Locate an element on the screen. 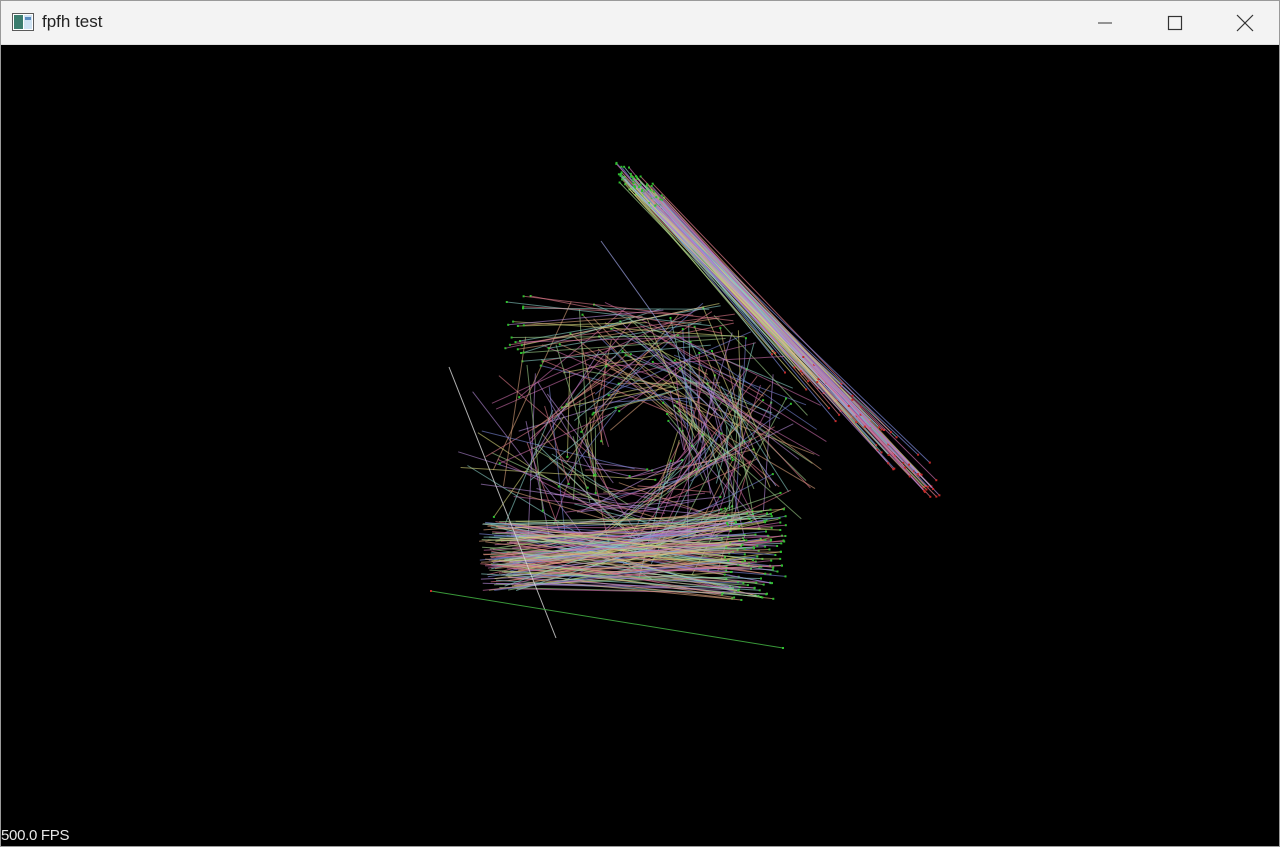  maximize-button is located at coordinates (1175, 23).